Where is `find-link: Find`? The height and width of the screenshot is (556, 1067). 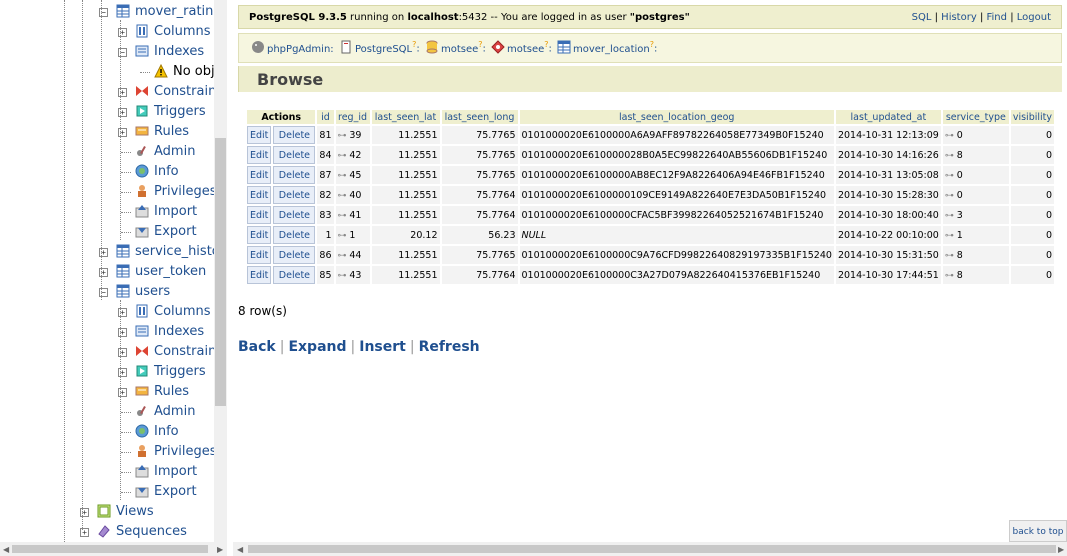
find-link: Find is located at coordinates (997, 17).